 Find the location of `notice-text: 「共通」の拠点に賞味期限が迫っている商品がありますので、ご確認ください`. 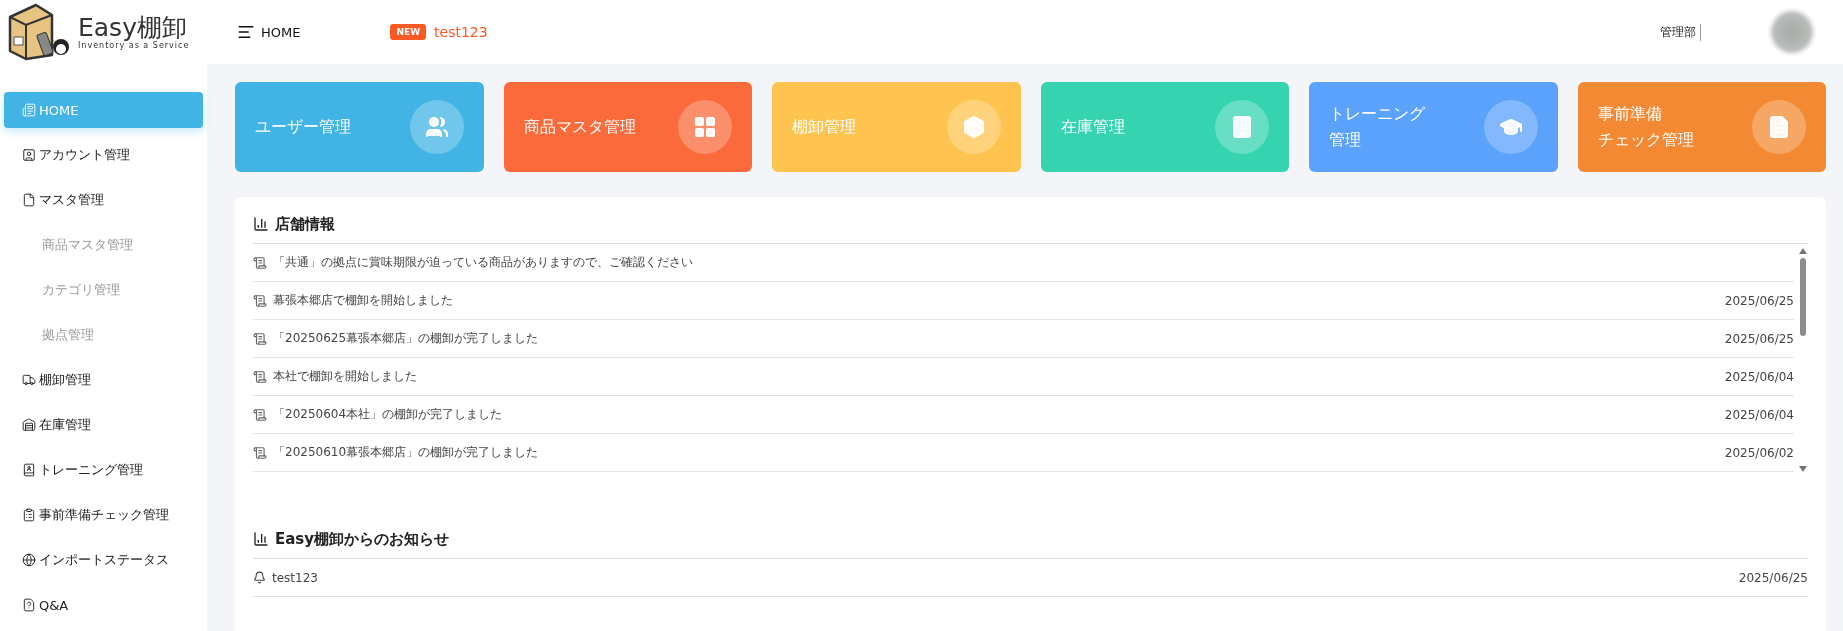

notice-text: 「共通」の拠点に賞味期限が迫っている商品がありますので、ご確認ください is located at coordinates (483, 262).